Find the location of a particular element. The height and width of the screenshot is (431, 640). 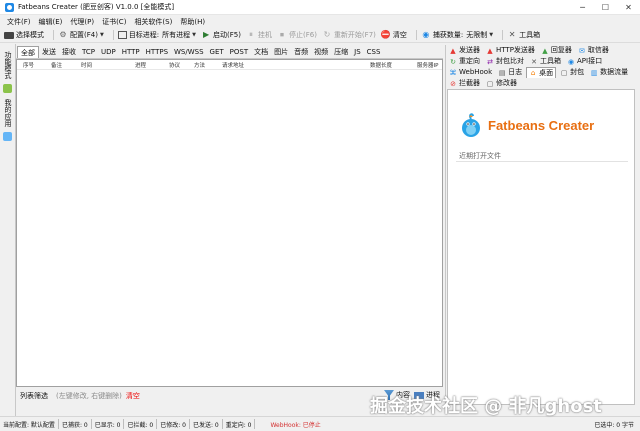

mode-sidebar: 功能模式 我的应用 is located at coordinates (8, 230).